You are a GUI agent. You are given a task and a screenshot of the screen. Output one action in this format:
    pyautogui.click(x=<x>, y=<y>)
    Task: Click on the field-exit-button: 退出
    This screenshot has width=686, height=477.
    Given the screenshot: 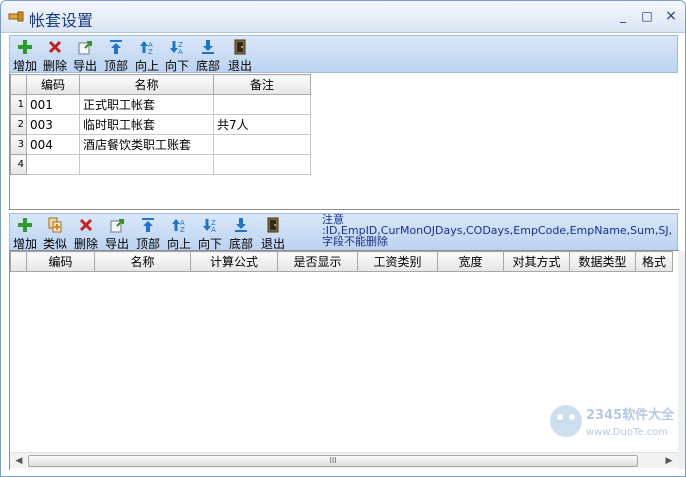 What is the action you would take?
    pyautogui.click(x=273, y=233)
    